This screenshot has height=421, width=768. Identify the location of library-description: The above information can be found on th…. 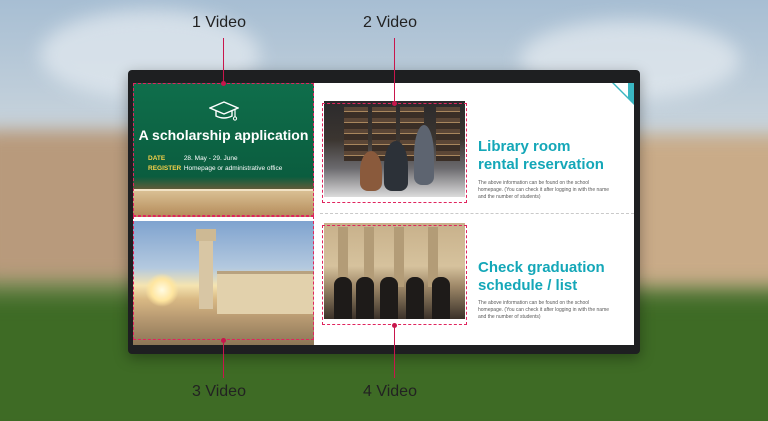
(544, 190).